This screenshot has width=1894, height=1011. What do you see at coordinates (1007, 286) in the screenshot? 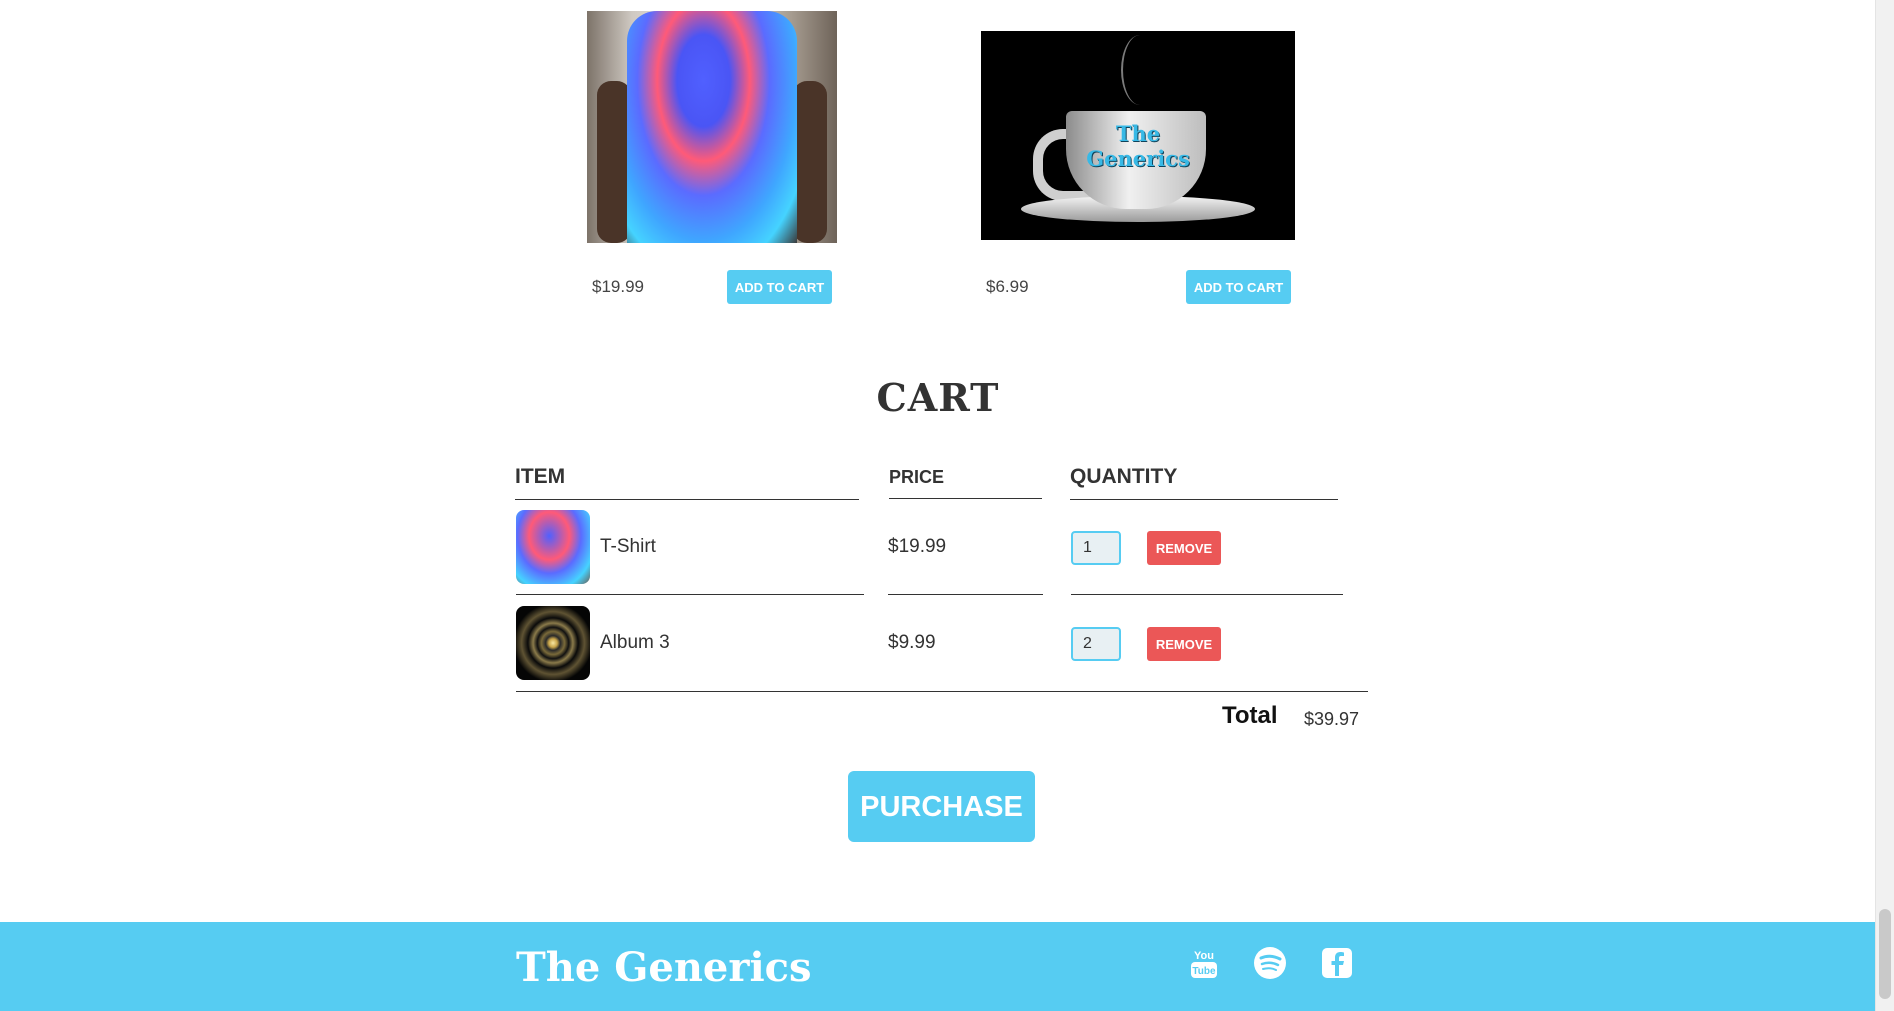
I see `coffee-cup-price: $6.99` at bounding box center [1007, 286].